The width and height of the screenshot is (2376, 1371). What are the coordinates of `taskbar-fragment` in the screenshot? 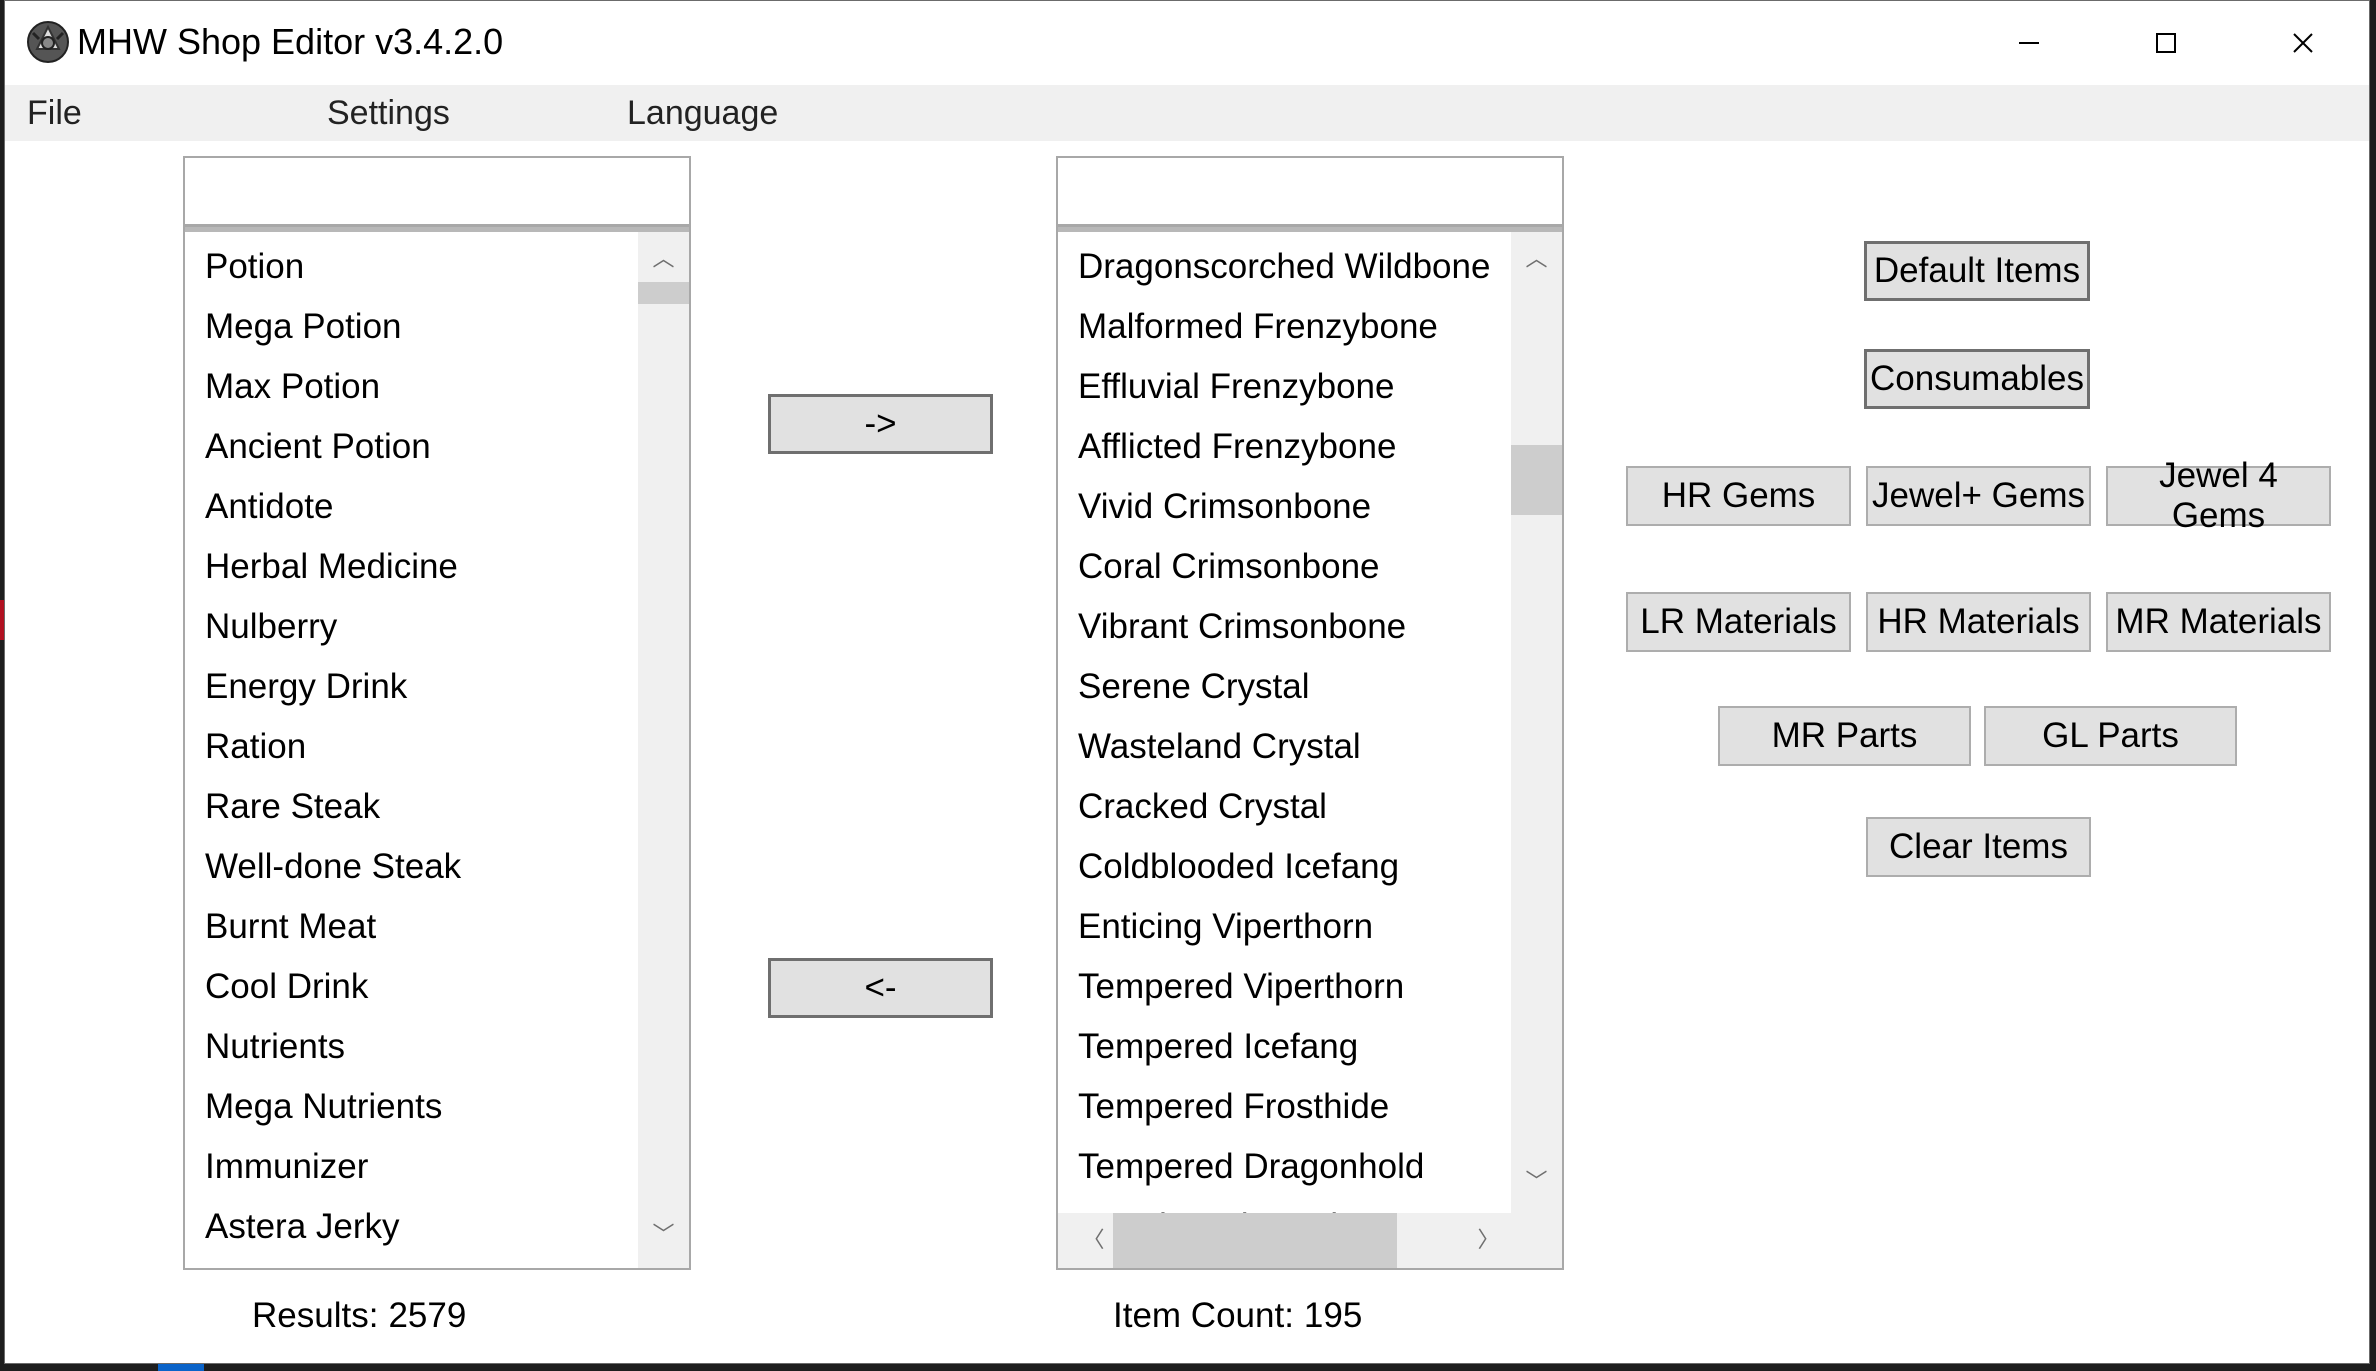 It's located at (181, 1367).